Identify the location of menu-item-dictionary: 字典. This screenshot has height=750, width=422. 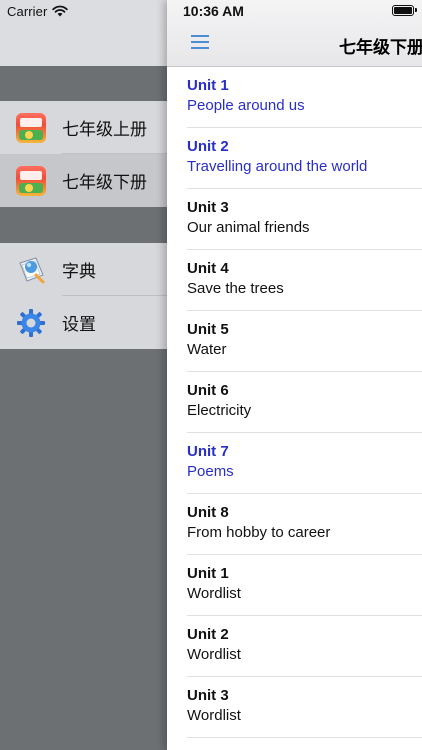
(83, 269).